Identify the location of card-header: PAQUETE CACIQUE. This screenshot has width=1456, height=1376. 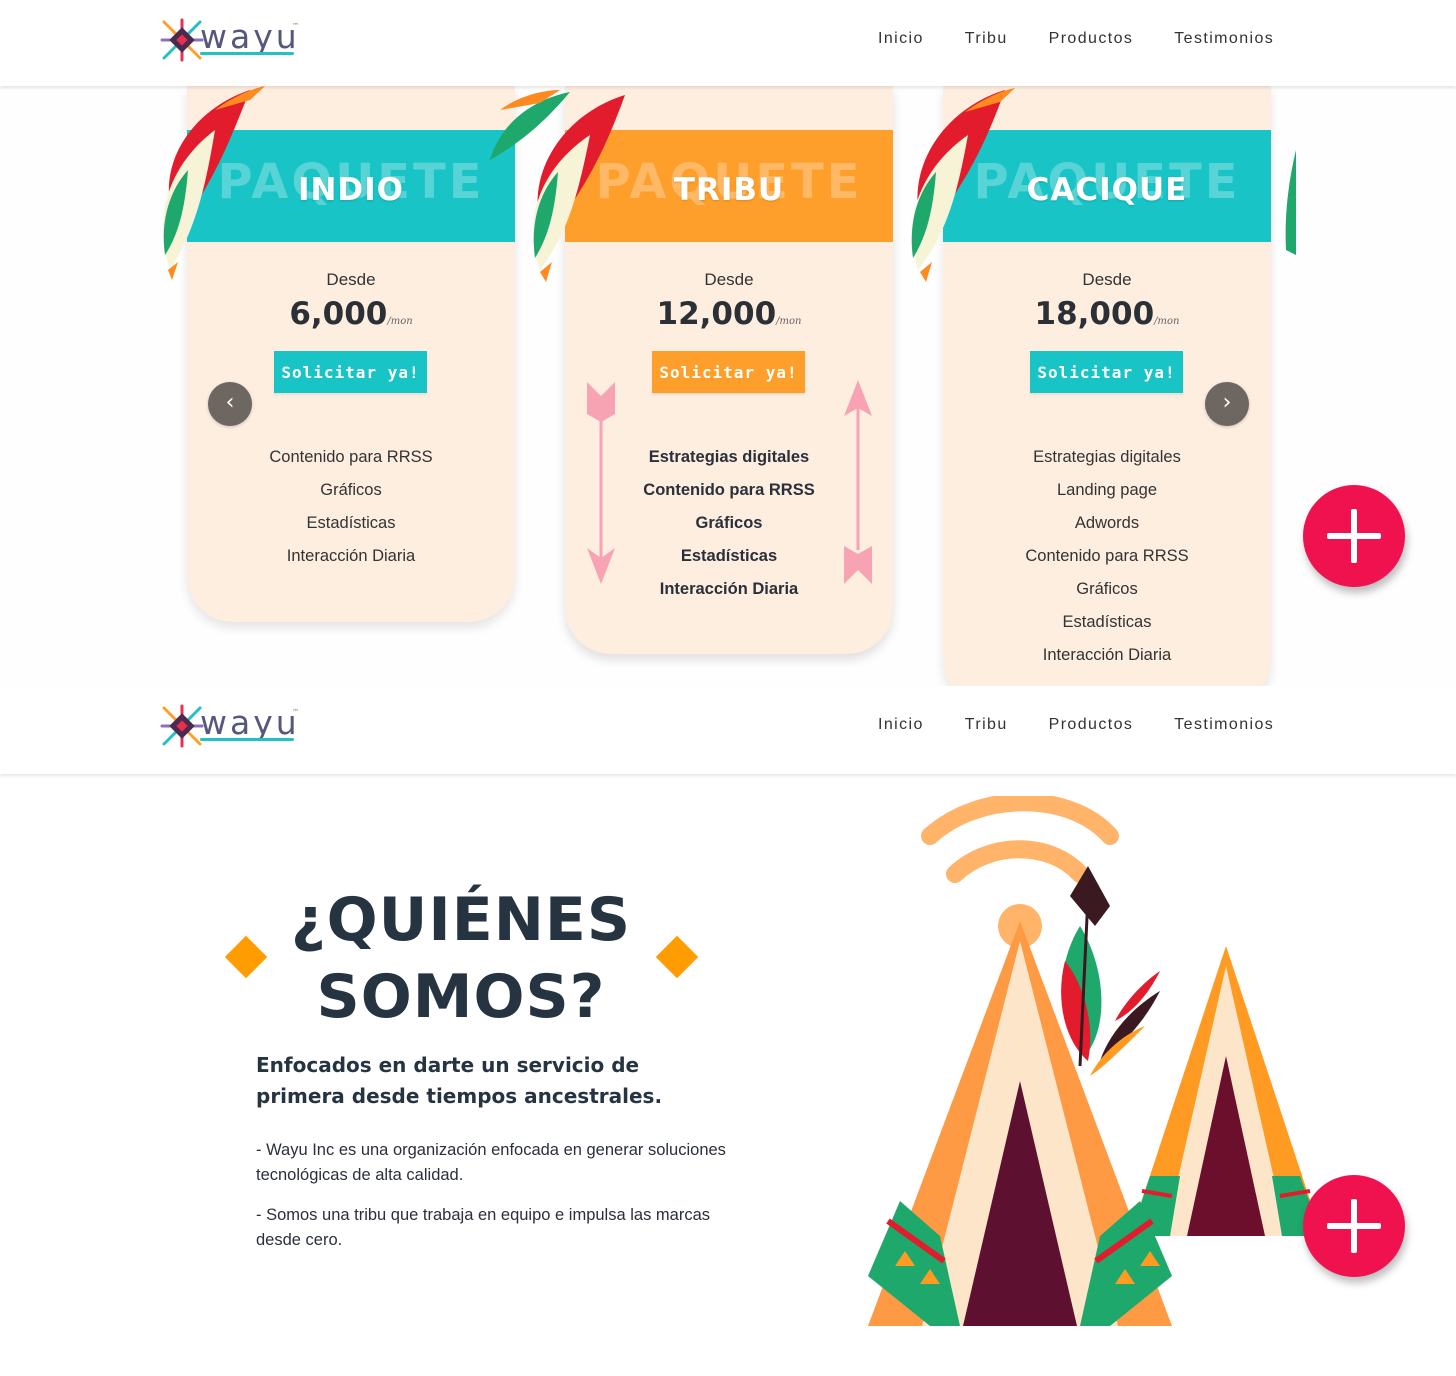
(1107, 186).